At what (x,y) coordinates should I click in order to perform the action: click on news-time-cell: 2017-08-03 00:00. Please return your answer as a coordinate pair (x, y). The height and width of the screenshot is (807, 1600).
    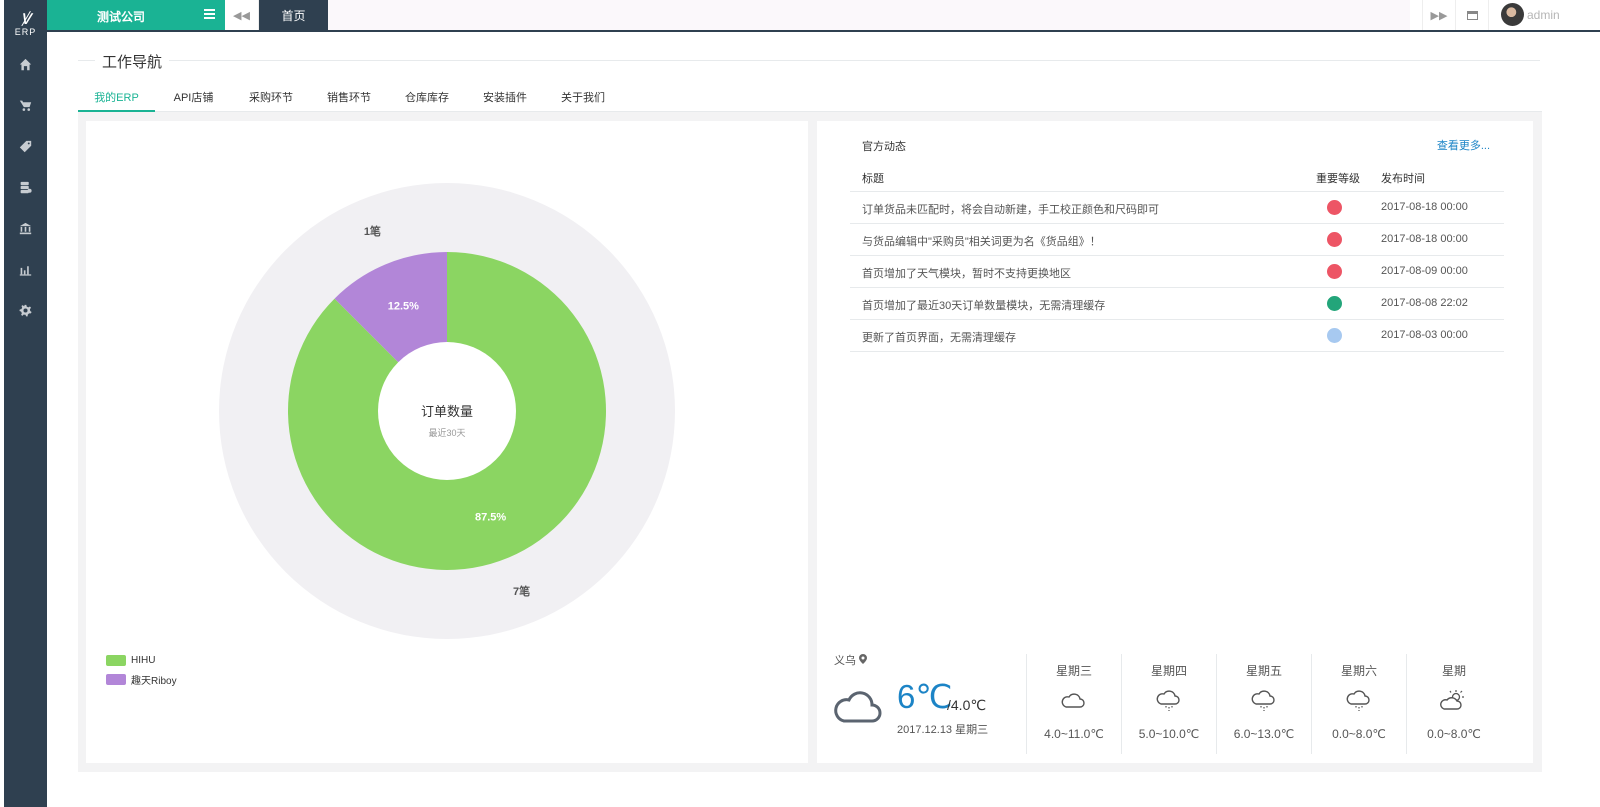
    Looking at the image, I should click on (1424, 335).